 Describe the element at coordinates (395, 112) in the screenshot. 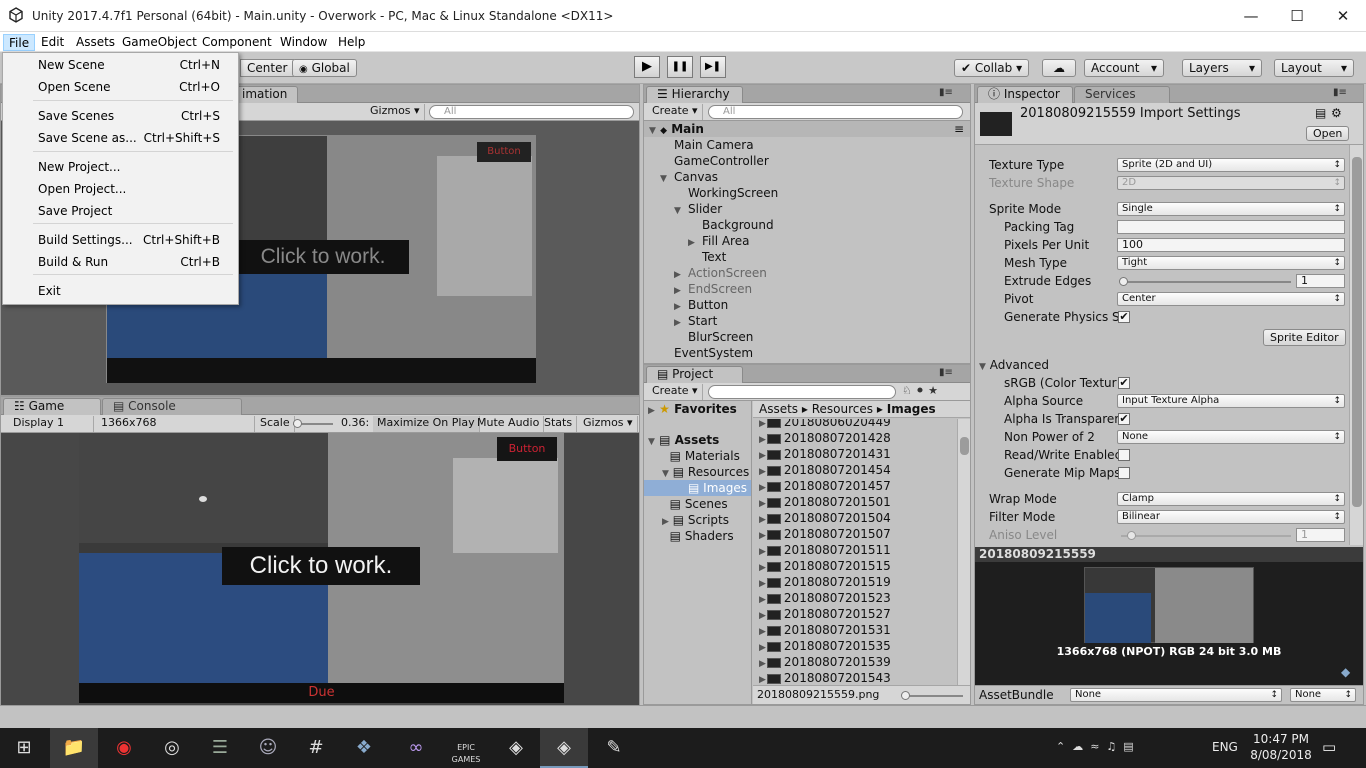

I see `scene-gizmos-button: Gizmos ▾` at that location.